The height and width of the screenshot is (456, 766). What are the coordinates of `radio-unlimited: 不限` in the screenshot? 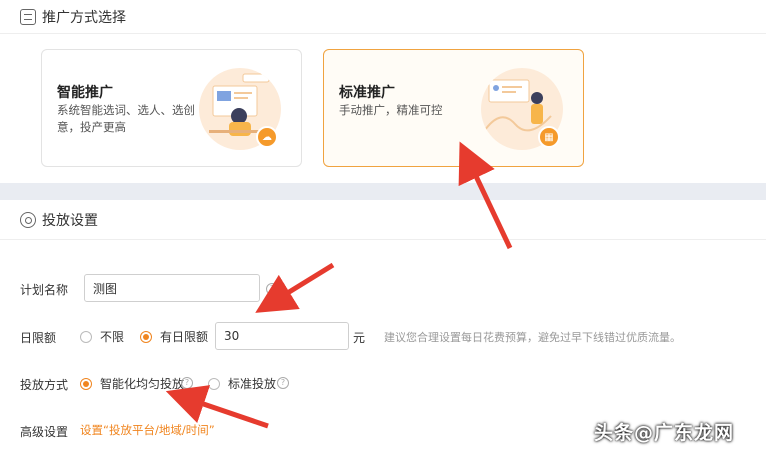 It's located at (102, 336).